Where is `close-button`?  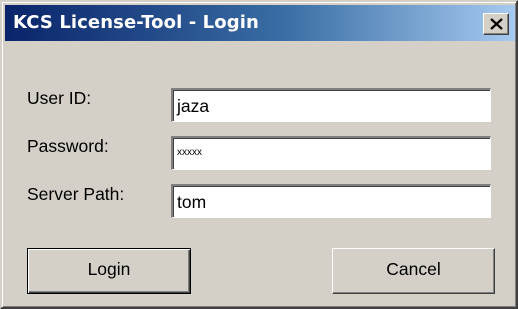 close-button is located at coordinates (496, 24).